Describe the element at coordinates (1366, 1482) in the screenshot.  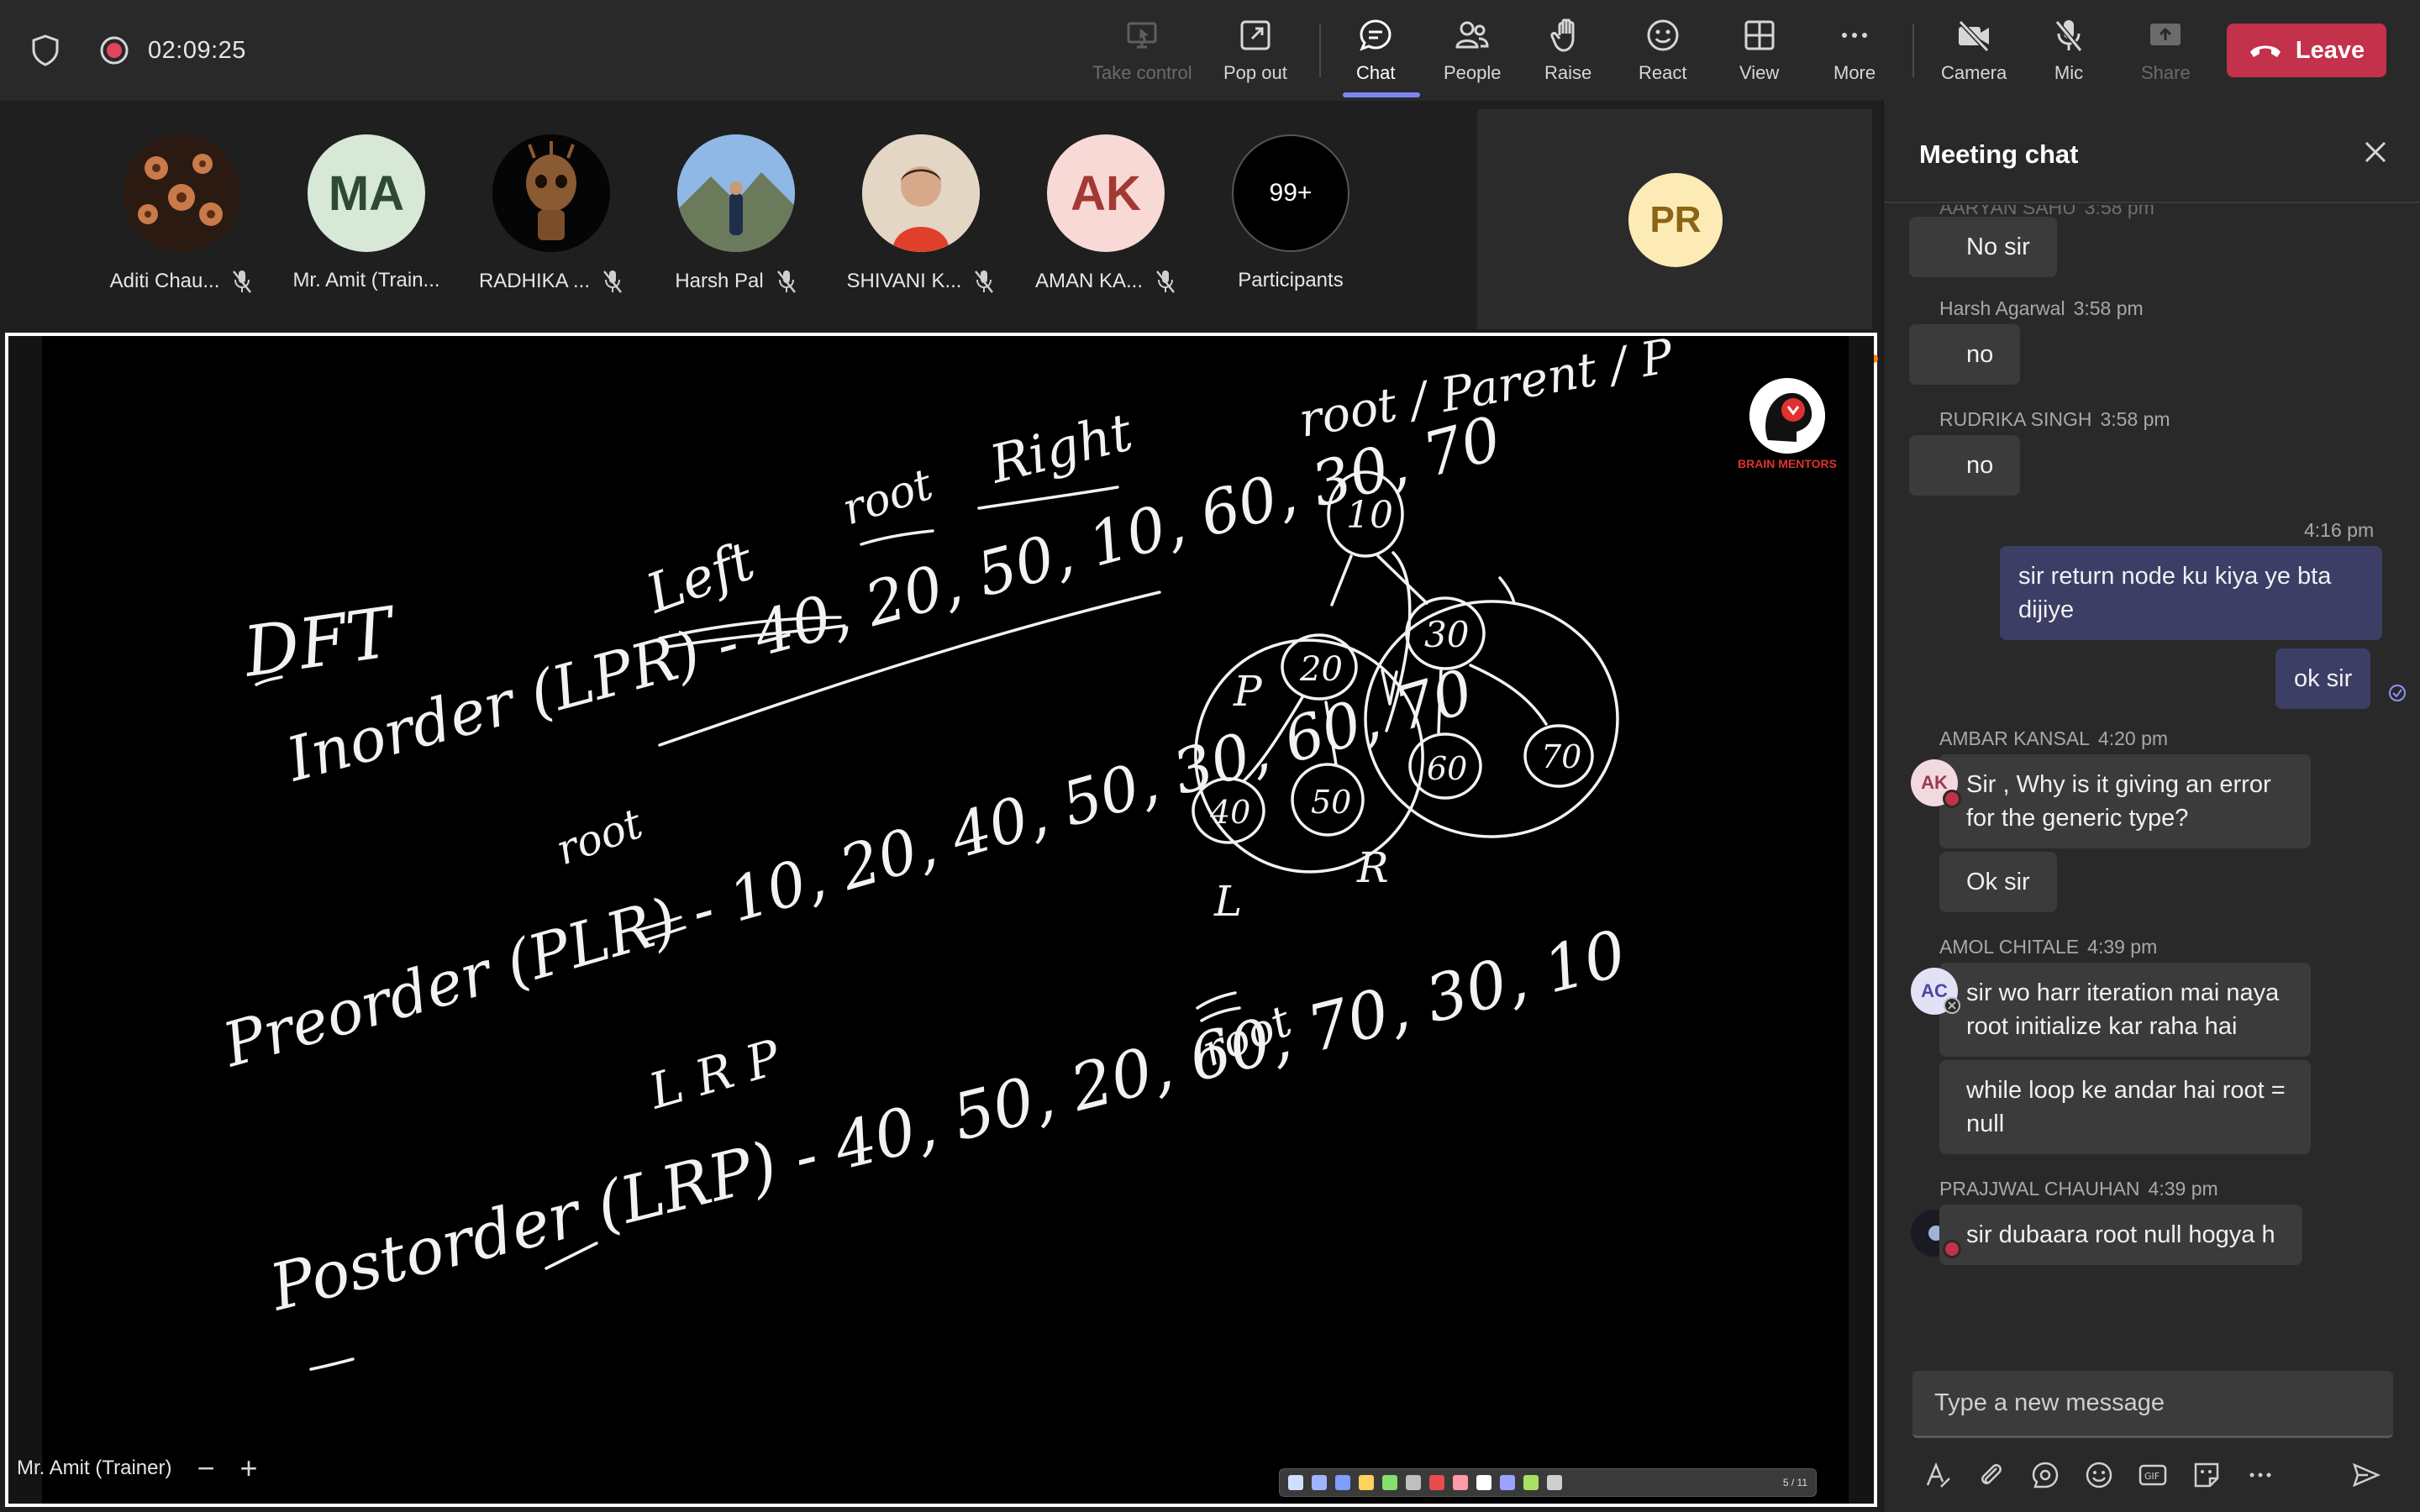
I see `pencil-tool-icon` at that location.